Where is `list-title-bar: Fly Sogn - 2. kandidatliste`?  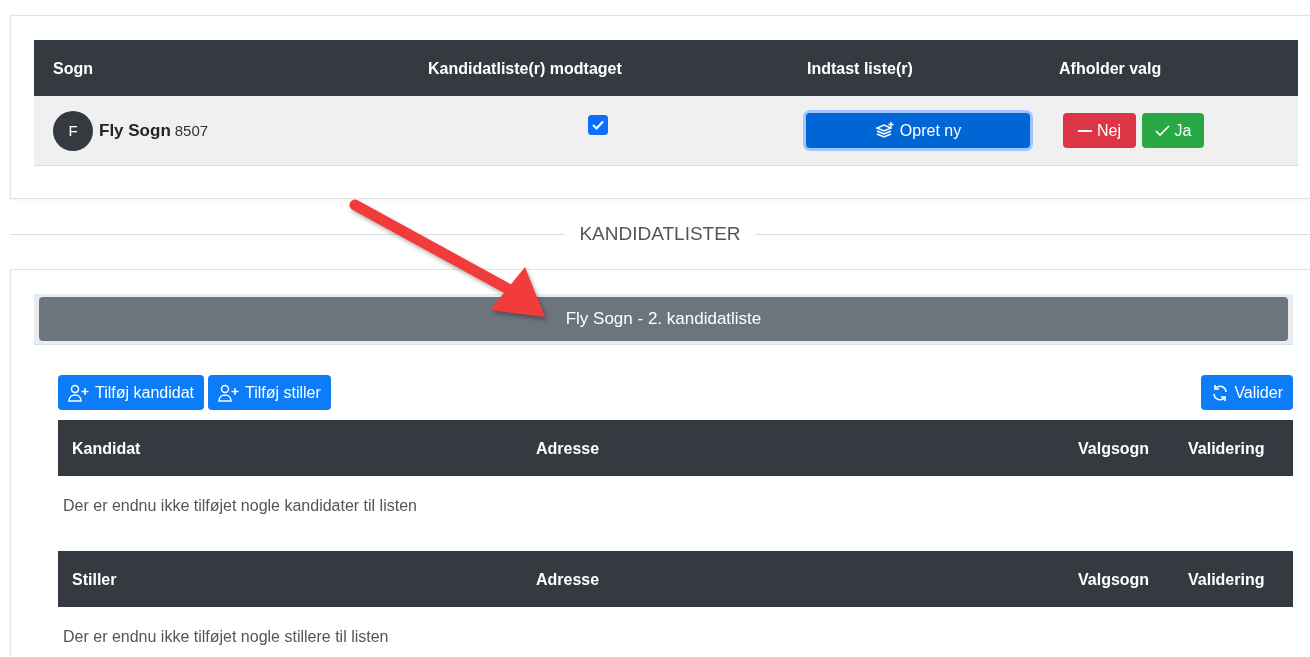 list-title-bar: Fly Sogn - 2. kandidatliste is located at coordinates (663, 319).